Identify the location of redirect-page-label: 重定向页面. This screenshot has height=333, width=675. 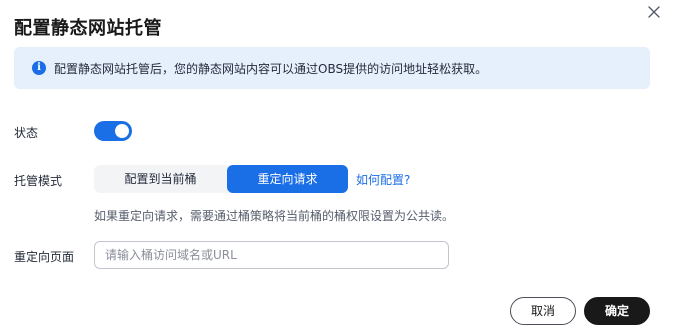
(44, 257).